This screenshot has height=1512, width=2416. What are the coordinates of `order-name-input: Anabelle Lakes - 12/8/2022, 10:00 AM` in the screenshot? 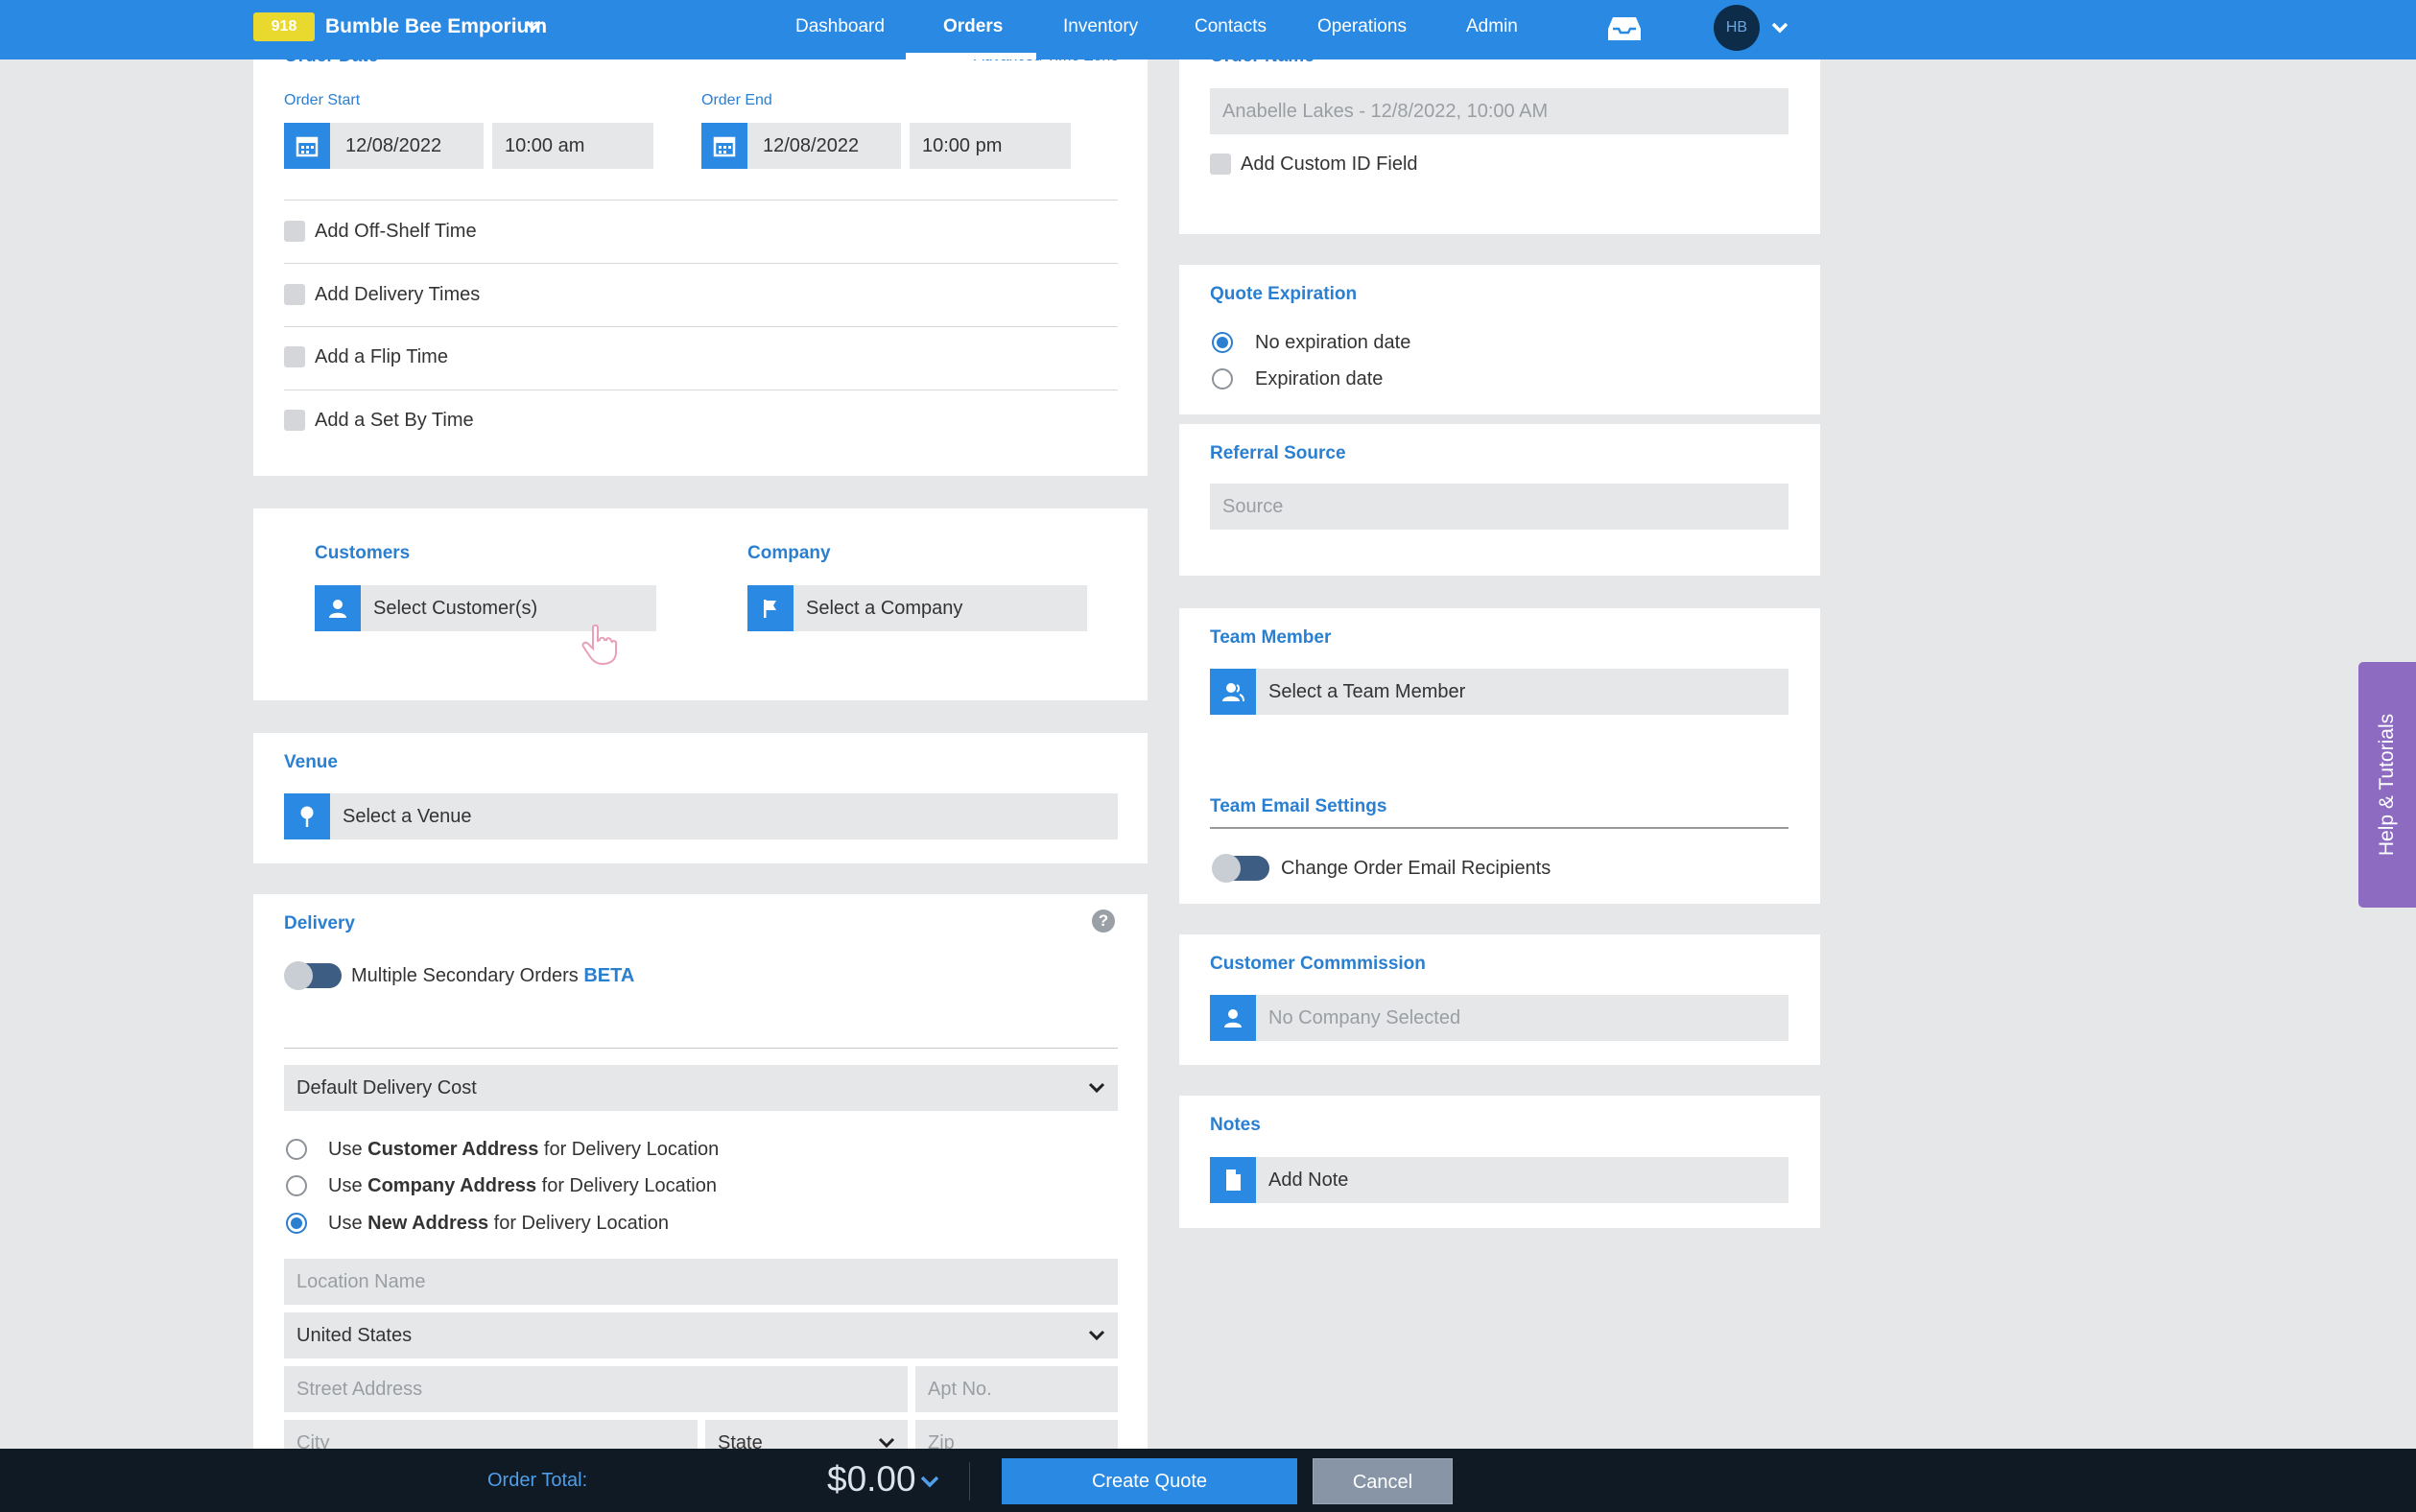 It's located at (1499, 111).